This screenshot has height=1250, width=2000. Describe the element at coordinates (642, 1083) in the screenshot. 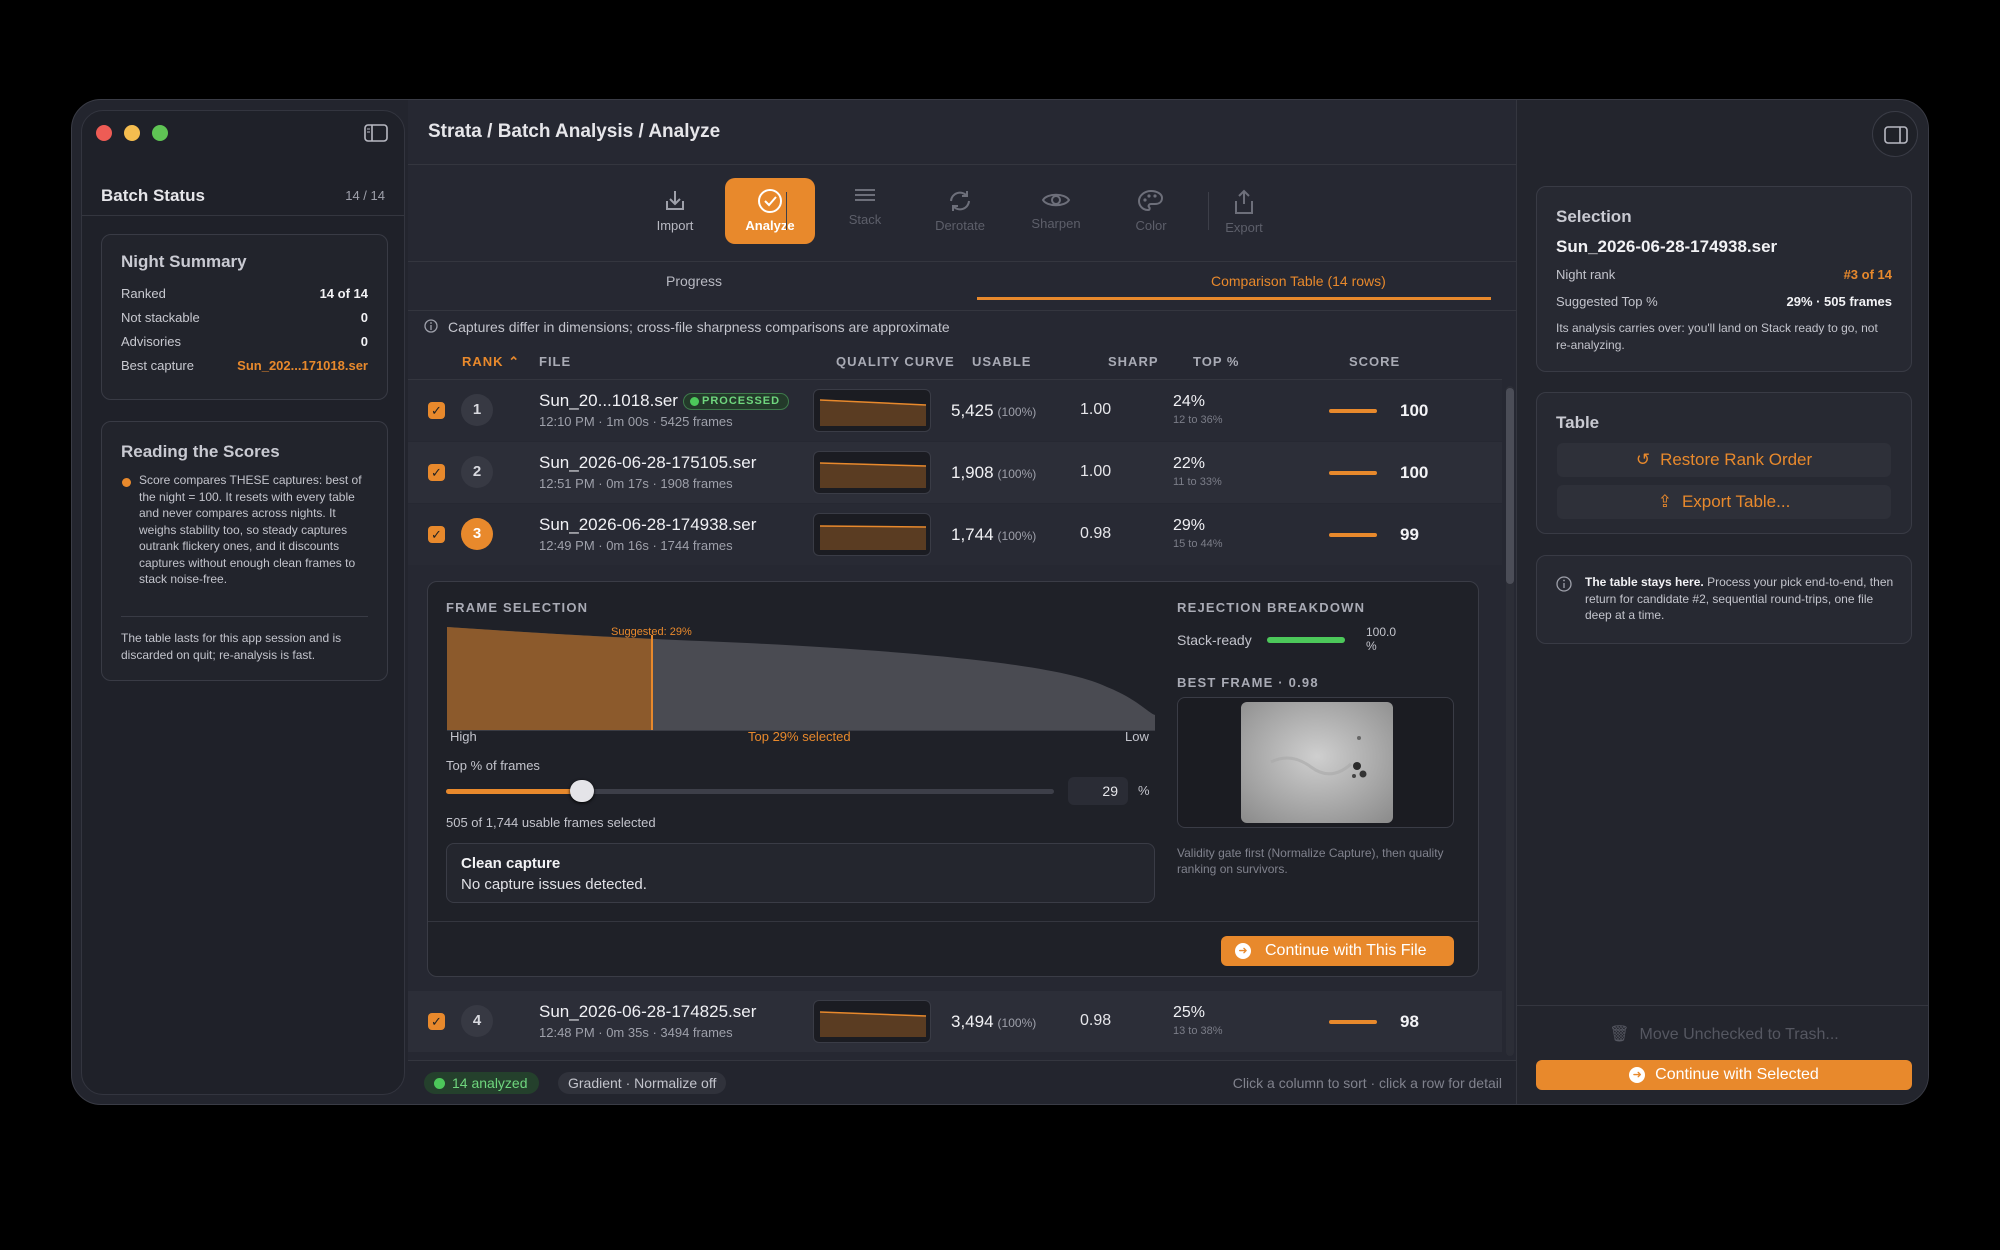

I see `mode-badge: Gradient · Normalize off` at that location.